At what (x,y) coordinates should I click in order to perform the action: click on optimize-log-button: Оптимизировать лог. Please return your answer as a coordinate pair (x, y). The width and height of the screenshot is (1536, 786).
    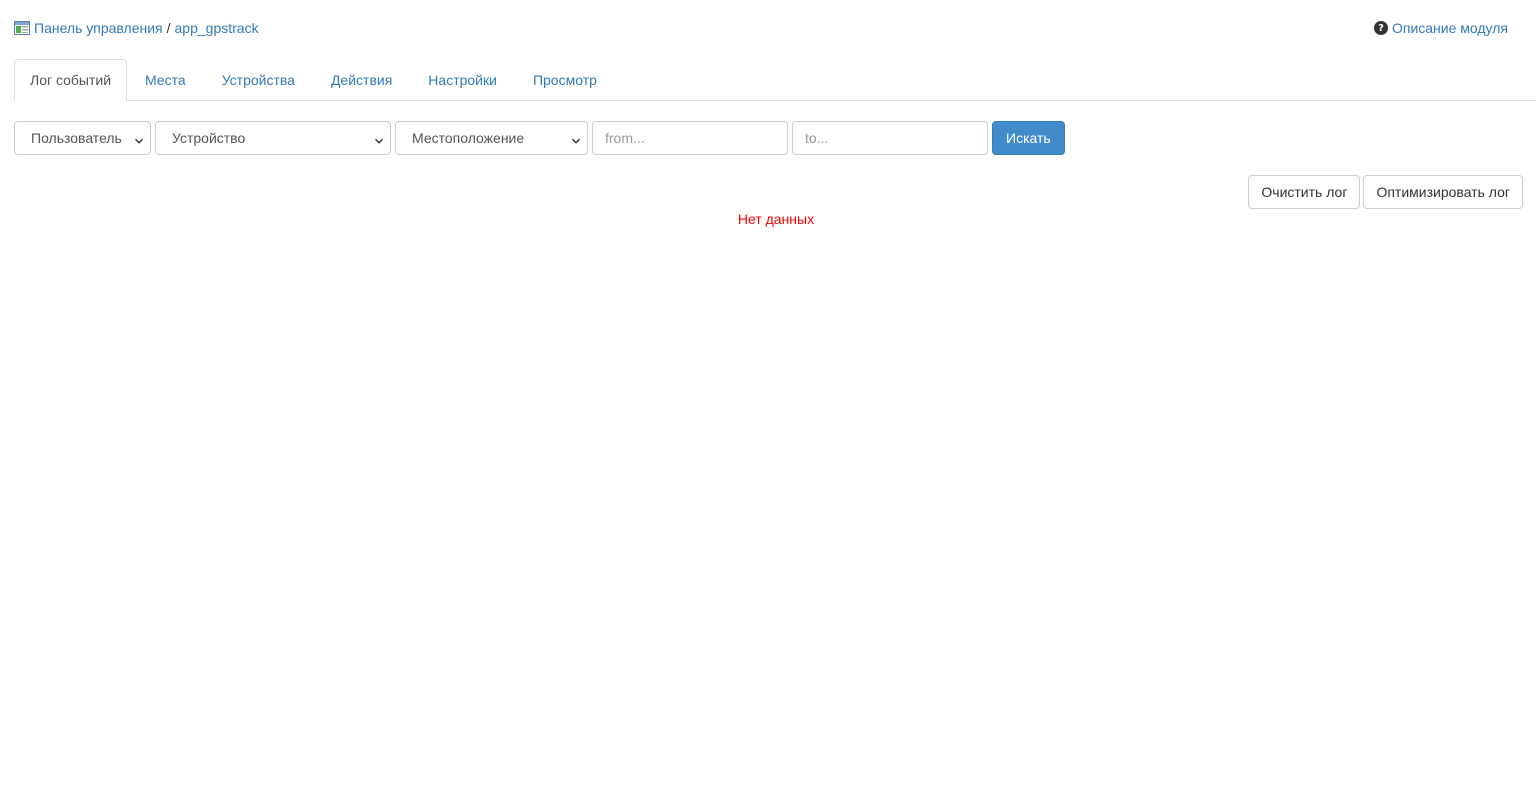
    Looking at the image, I should click on (1443, 192).